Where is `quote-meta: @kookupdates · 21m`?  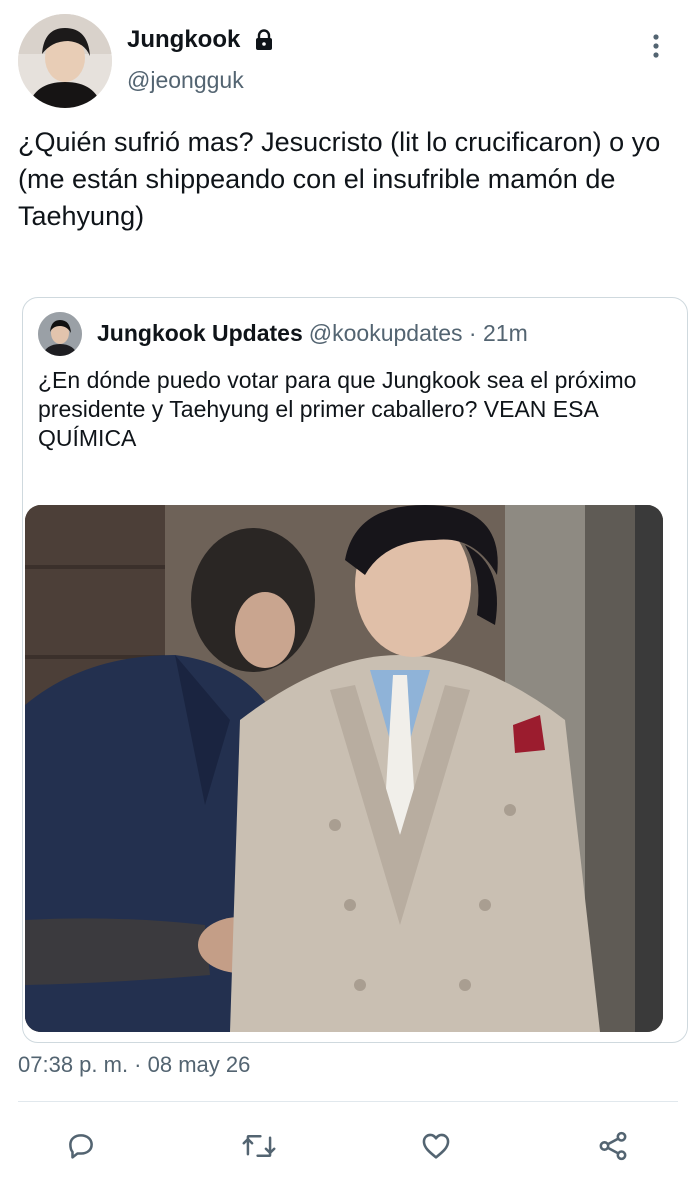
quote-meta: @kookupdates · 21m is located at coordinates (418, 333).